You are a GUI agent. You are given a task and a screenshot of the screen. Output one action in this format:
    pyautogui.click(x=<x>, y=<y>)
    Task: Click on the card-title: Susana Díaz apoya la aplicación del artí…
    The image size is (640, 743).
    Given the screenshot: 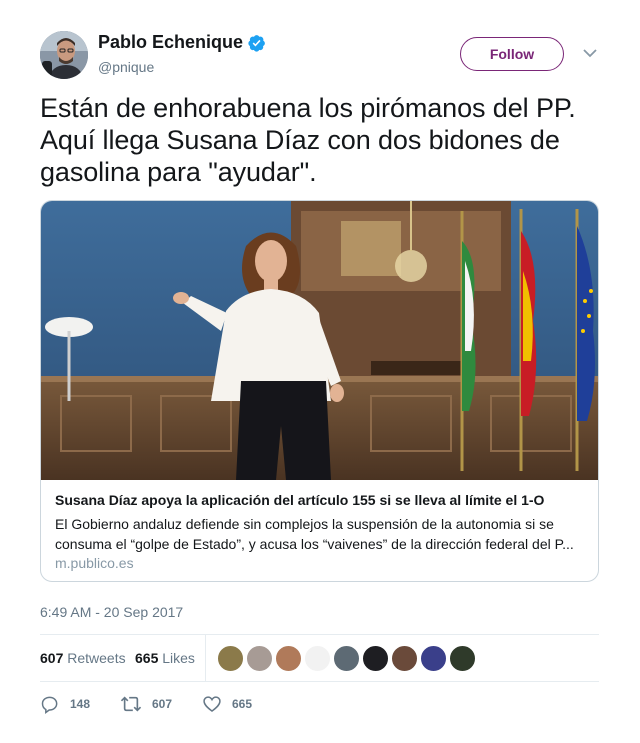 What is the action you would take?
    pyautogui.click(x=300, y=500)
    